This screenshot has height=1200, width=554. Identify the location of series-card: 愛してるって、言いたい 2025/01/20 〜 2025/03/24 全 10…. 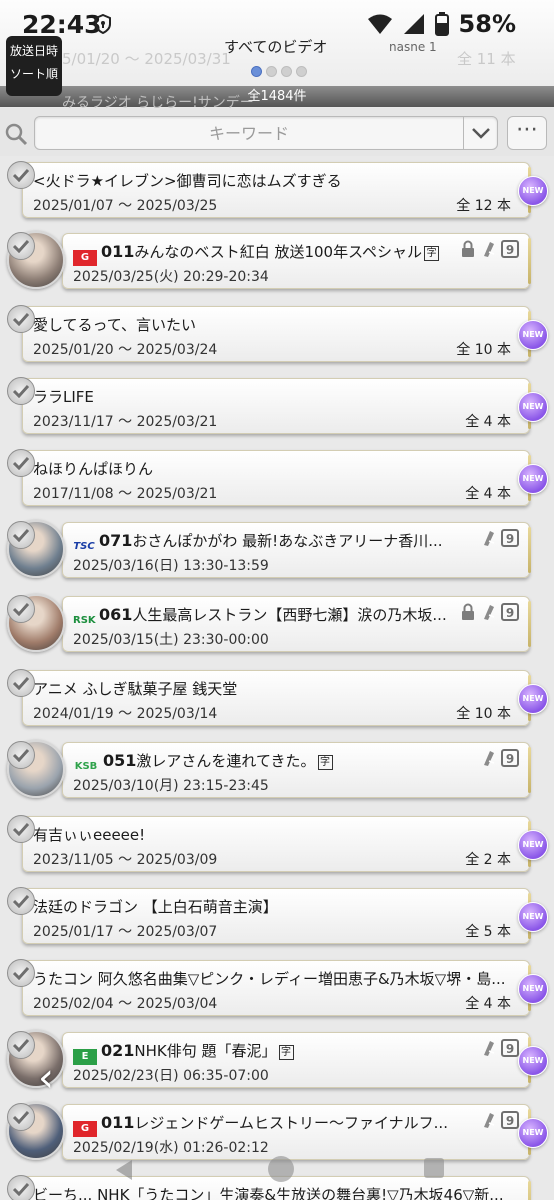
(276, 334).